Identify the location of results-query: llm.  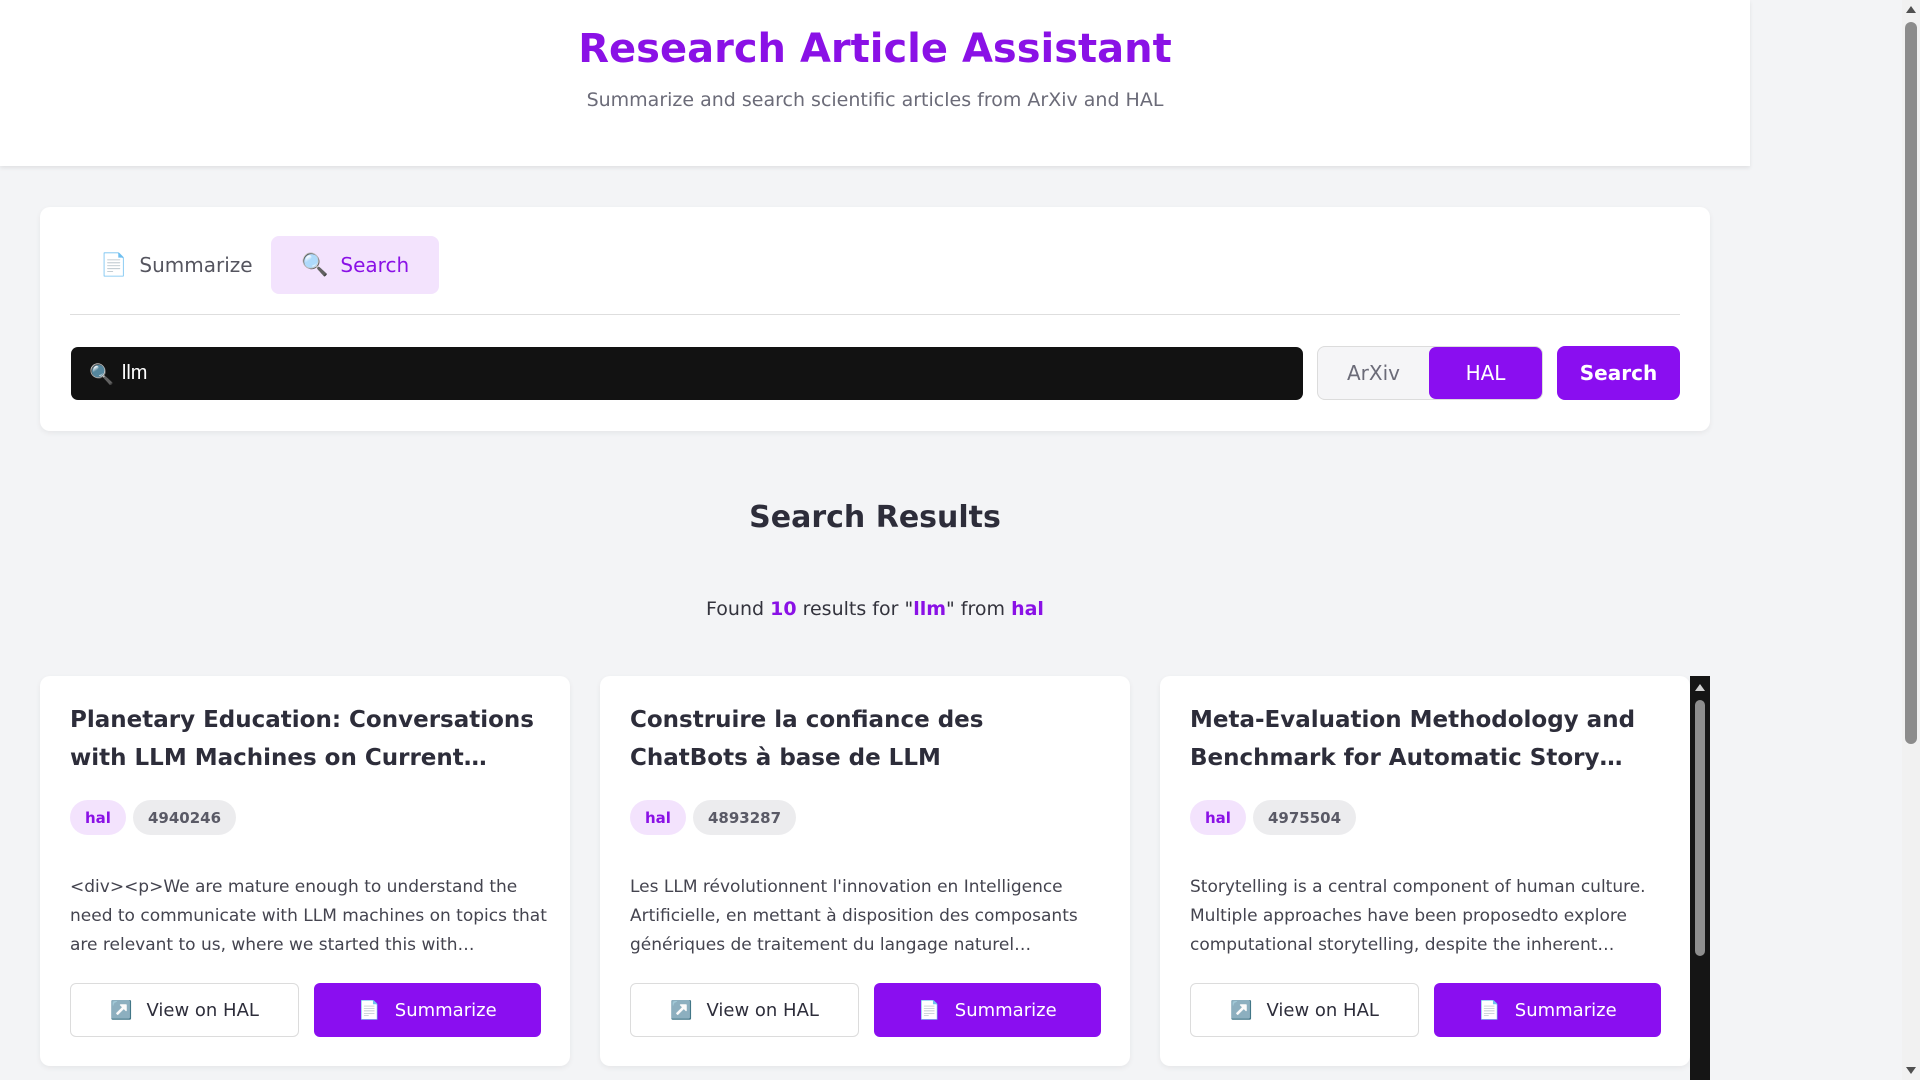
(930, 609).